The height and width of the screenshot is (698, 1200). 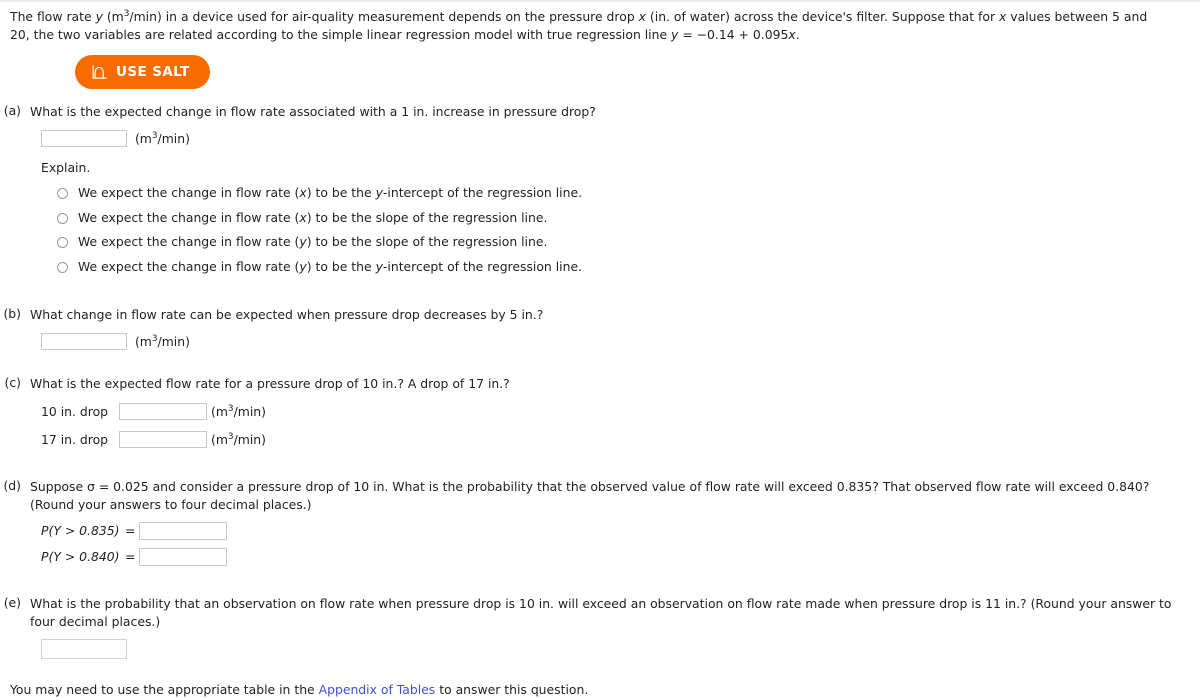 I want to click on part-d-row-835-label: P(Y > 0.835), so click(x=83, y=530).